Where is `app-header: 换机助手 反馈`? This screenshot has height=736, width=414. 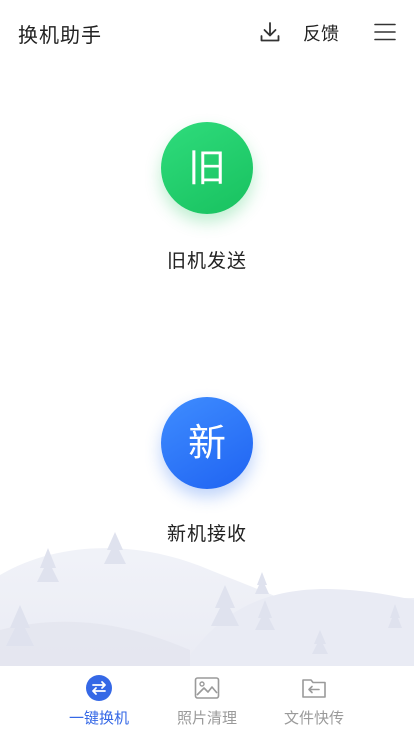
app-header: 换机助手 反馈 is located at coordinates (207, 32).